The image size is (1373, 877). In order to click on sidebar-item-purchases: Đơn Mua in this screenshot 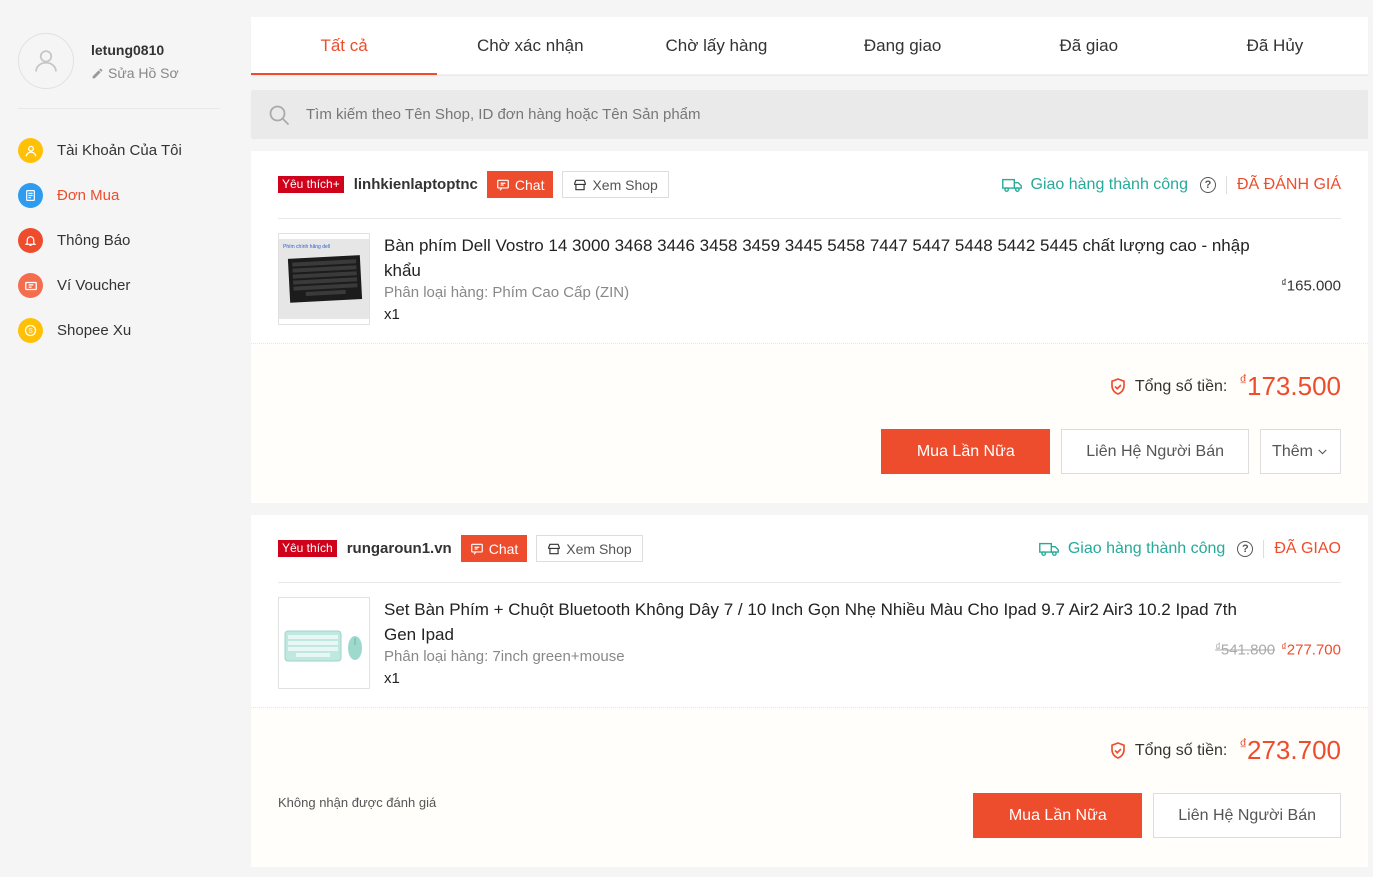, I will do `click(100, 195)`.